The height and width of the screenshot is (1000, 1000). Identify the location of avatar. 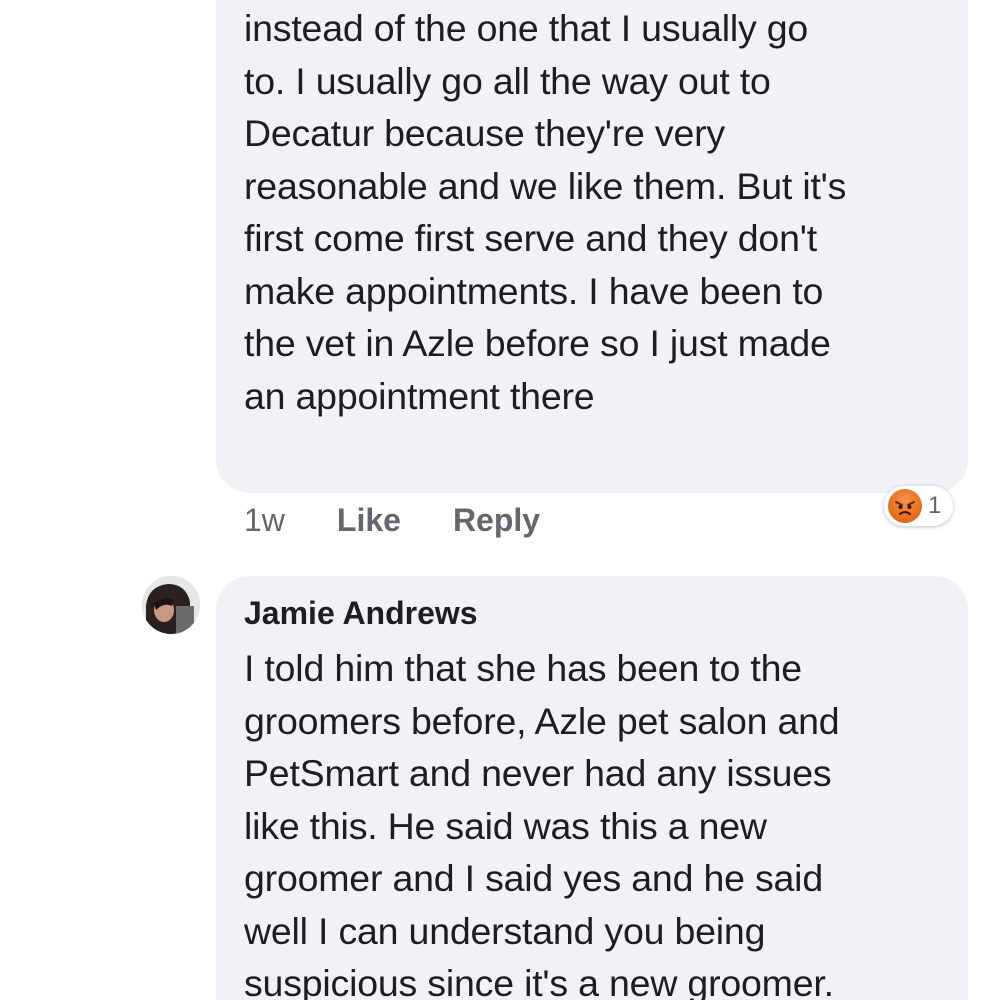
(171, 605).